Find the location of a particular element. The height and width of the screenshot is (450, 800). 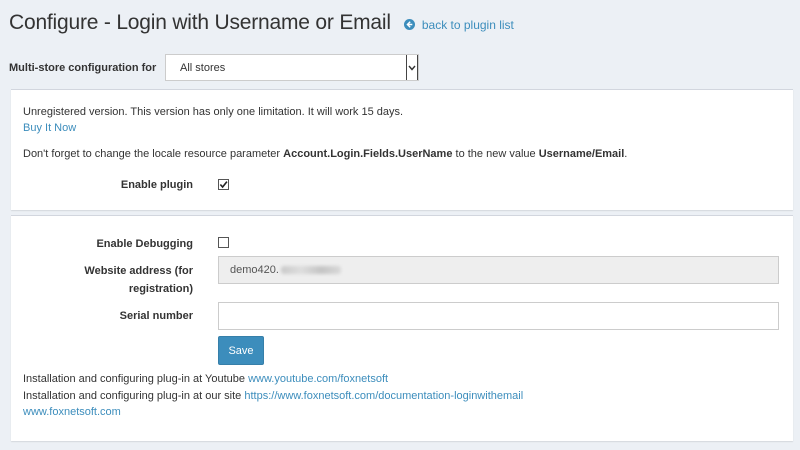

multi-store-row: Multi-store configuration for All stores is located at coordinates (214, 67).